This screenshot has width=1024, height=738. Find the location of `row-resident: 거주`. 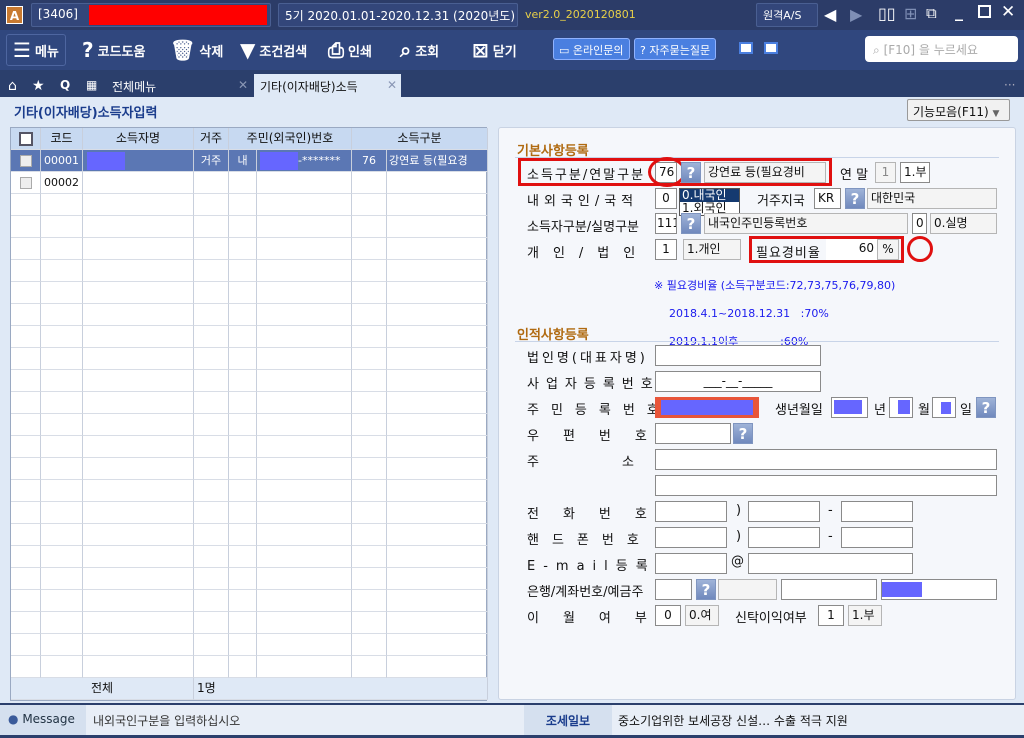

row-resident: 거주 is located at coordinates (211, 161).